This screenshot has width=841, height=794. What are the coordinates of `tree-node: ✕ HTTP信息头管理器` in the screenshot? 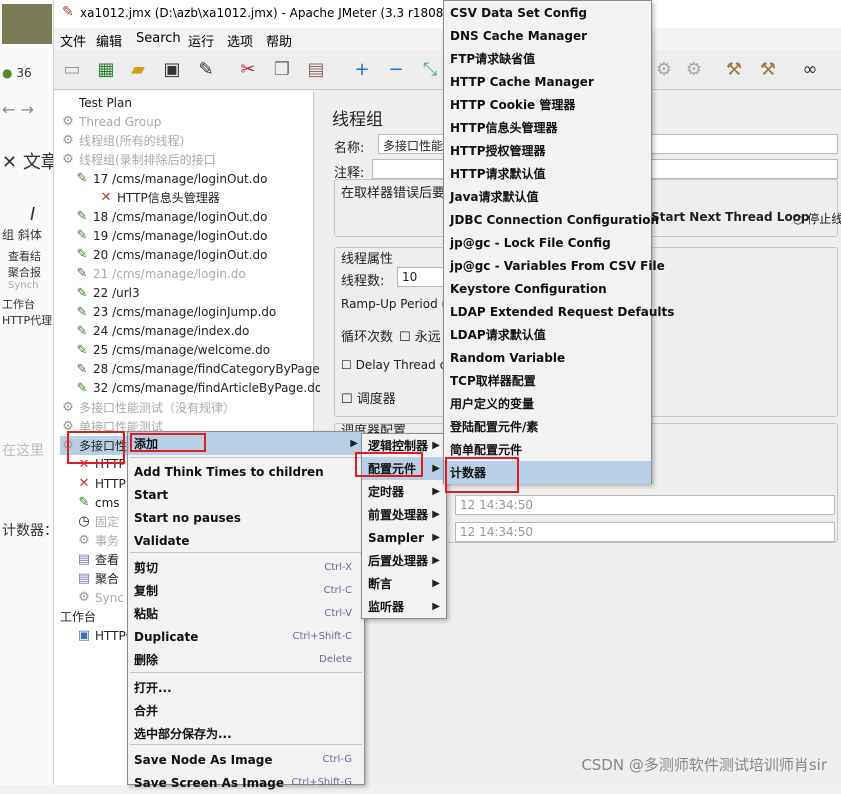 It's located at (159, 197).